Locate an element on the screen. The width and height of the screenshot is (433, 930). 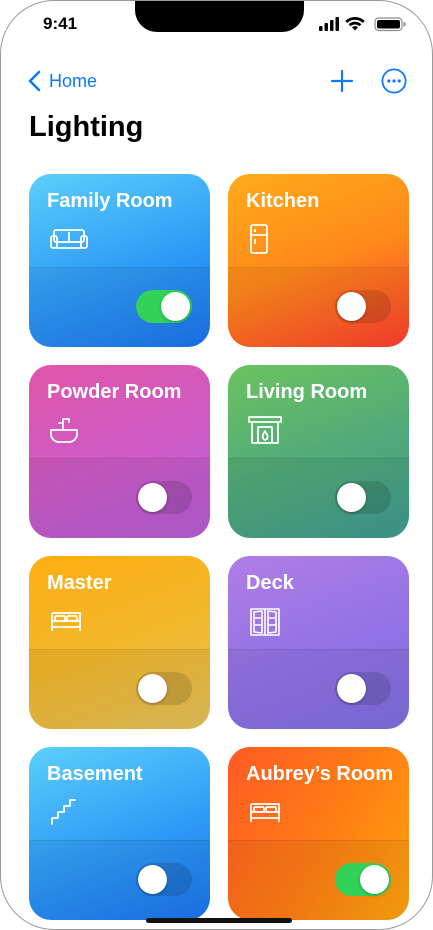
room-label: Living Room is located at coordinates (307, 392).